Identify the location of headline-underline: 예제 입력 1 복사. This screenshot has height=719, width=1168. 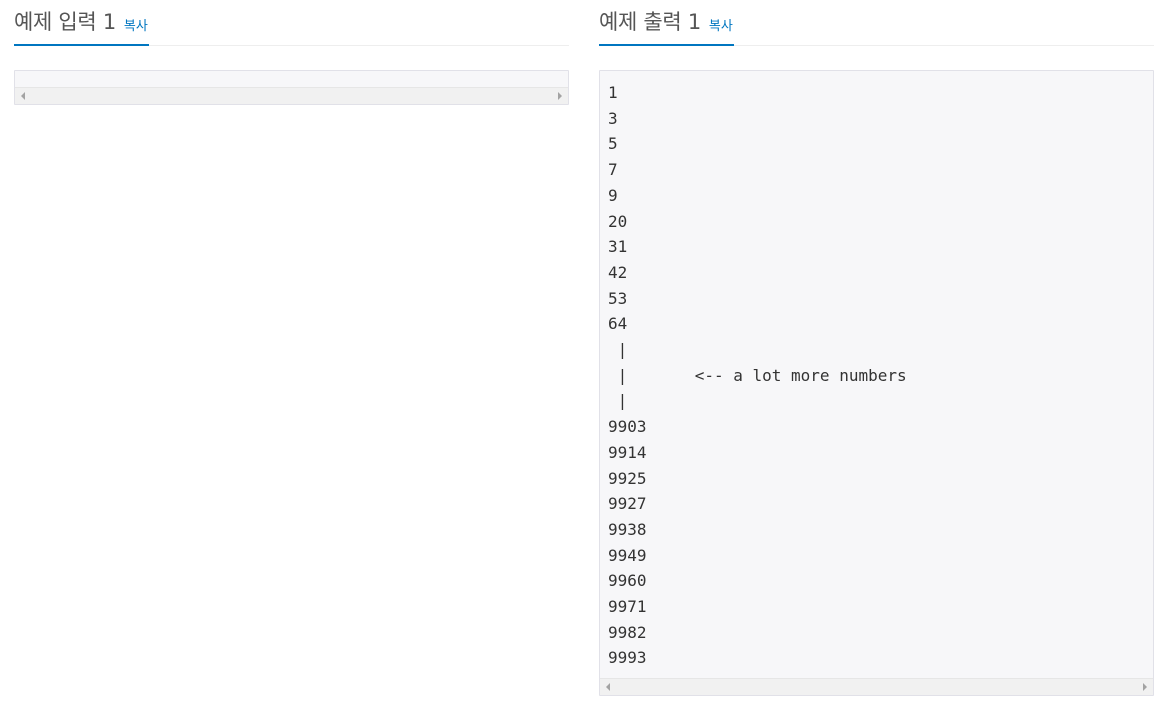
(81, 23).